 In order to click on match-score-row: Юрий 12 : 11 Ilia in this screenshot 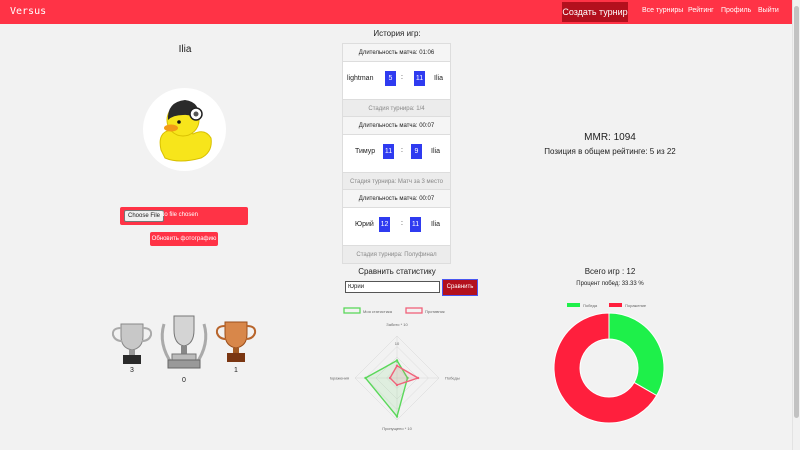, I will do `click(396, 226)`.